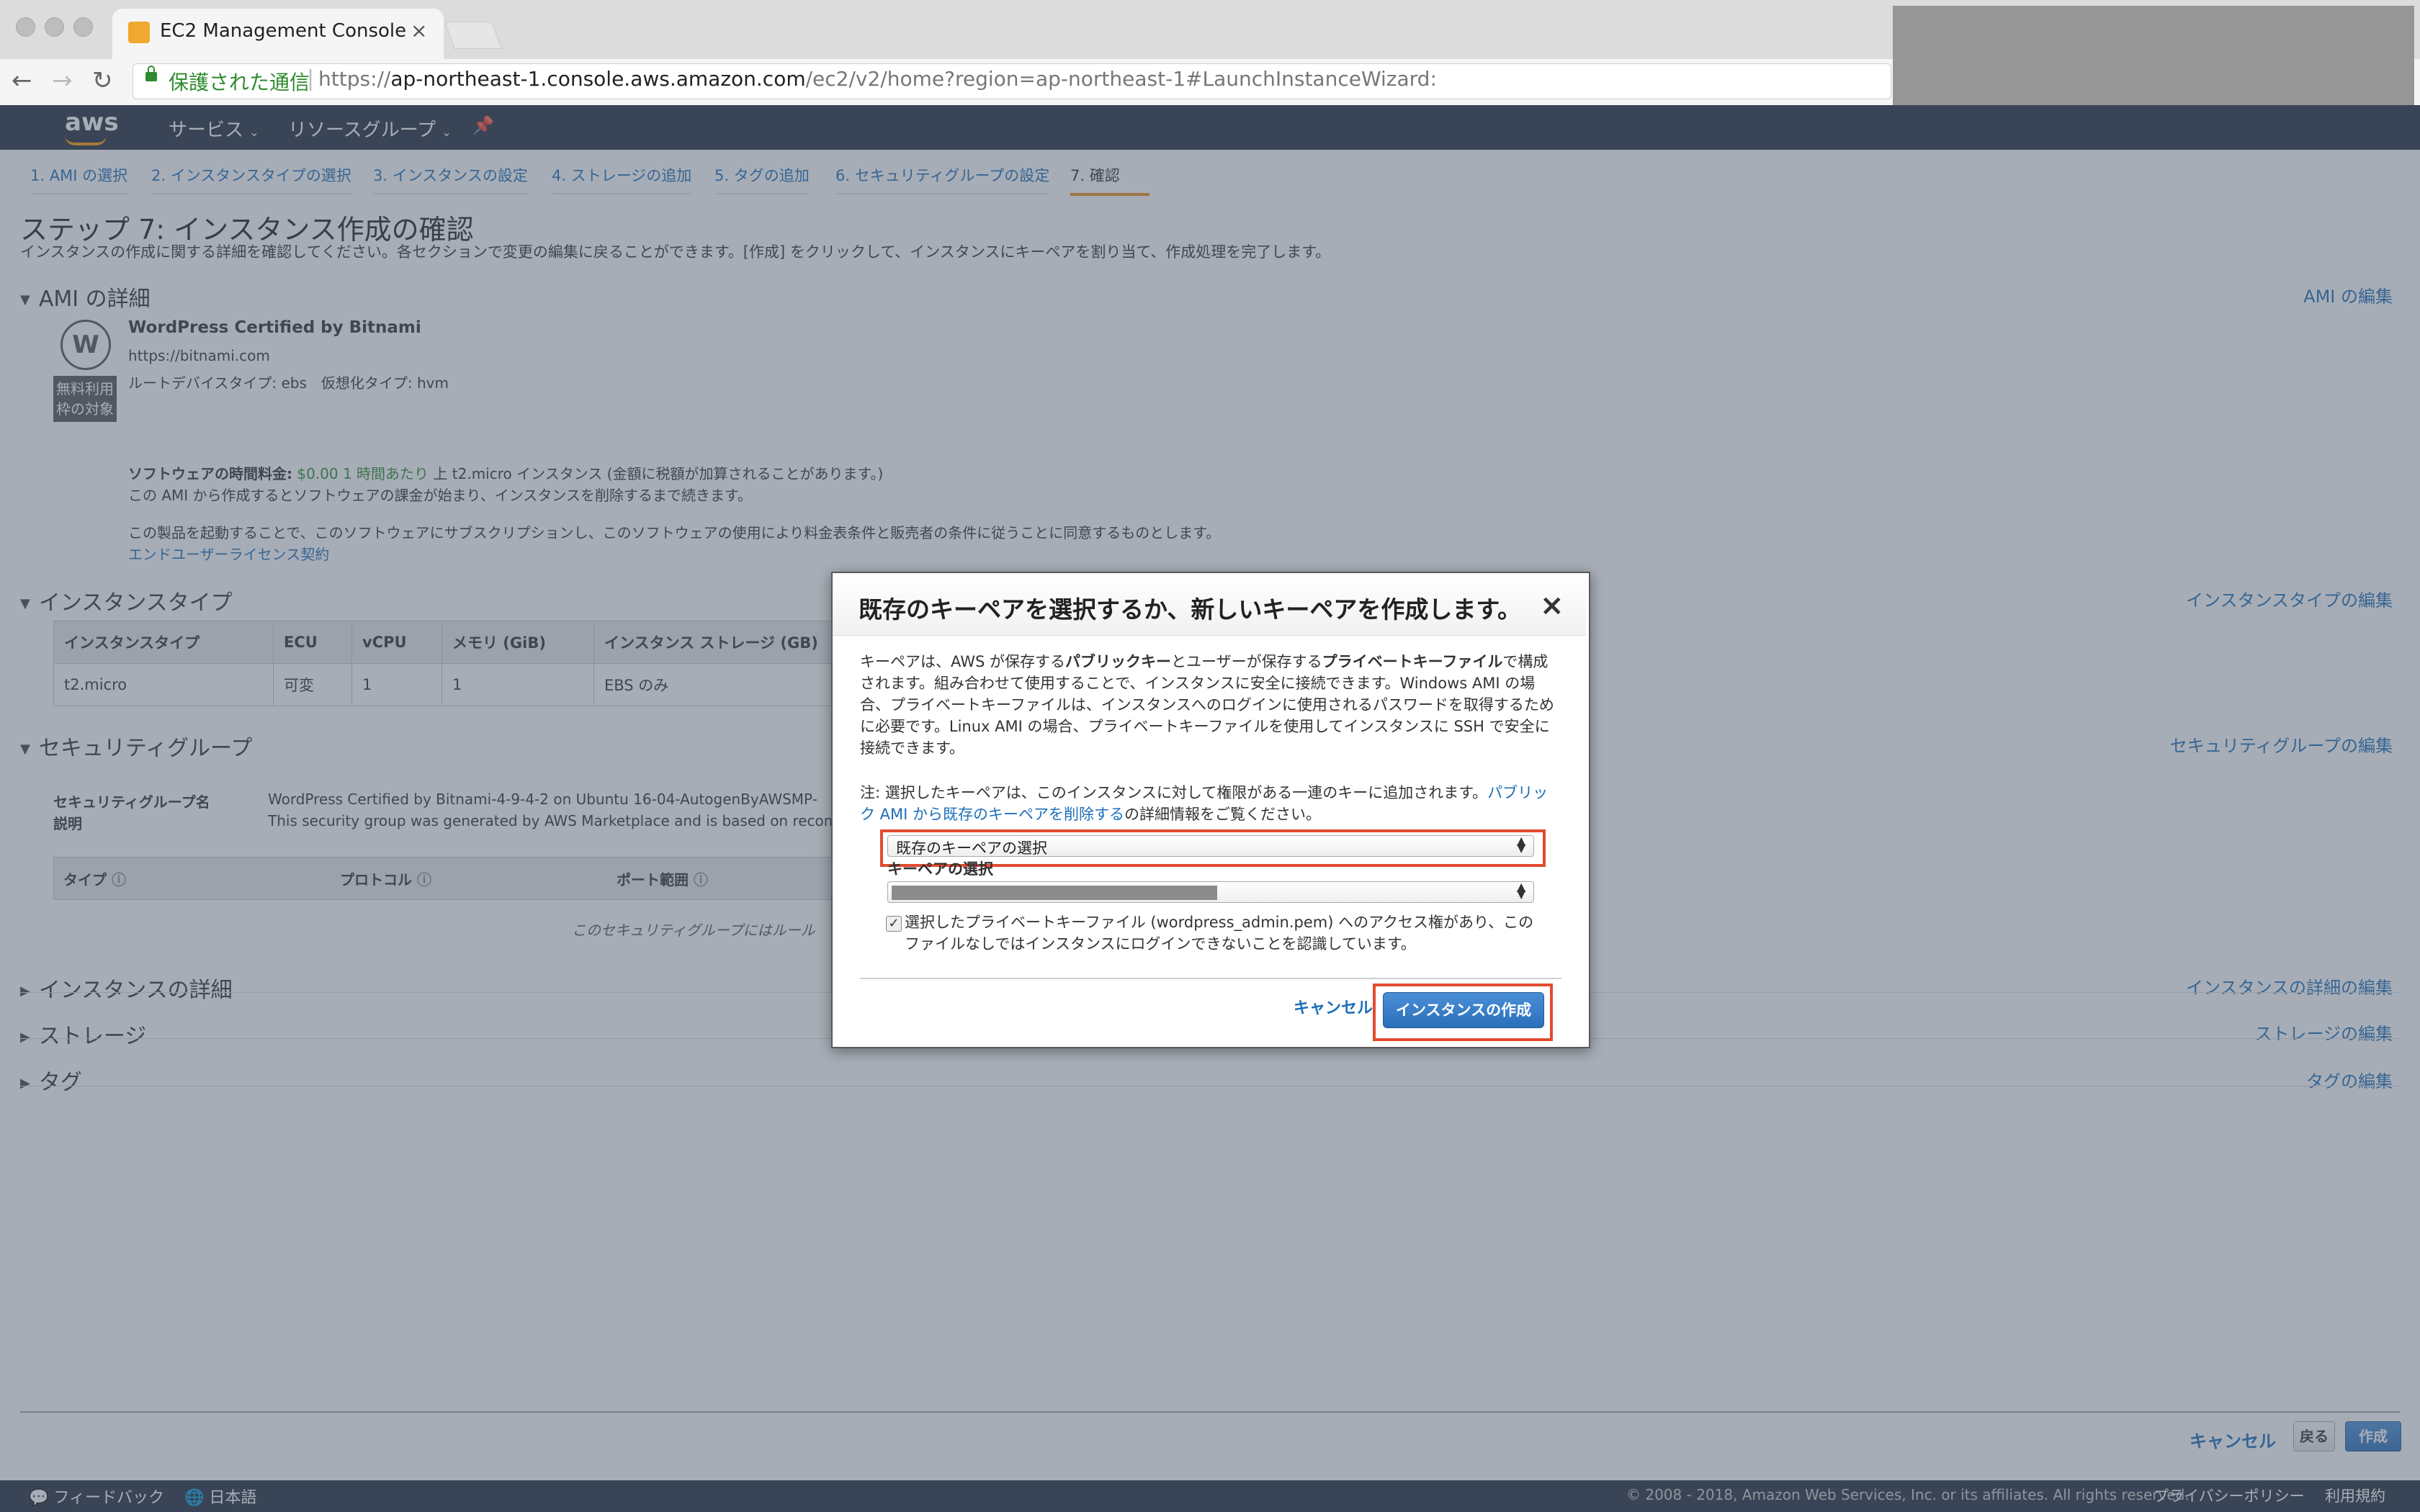 The width and height of the screenshot is (2420, 1512). Describe the element at coordinates (419, 30) in the screenshot. I see `tab-close-icon: ×` at that location.